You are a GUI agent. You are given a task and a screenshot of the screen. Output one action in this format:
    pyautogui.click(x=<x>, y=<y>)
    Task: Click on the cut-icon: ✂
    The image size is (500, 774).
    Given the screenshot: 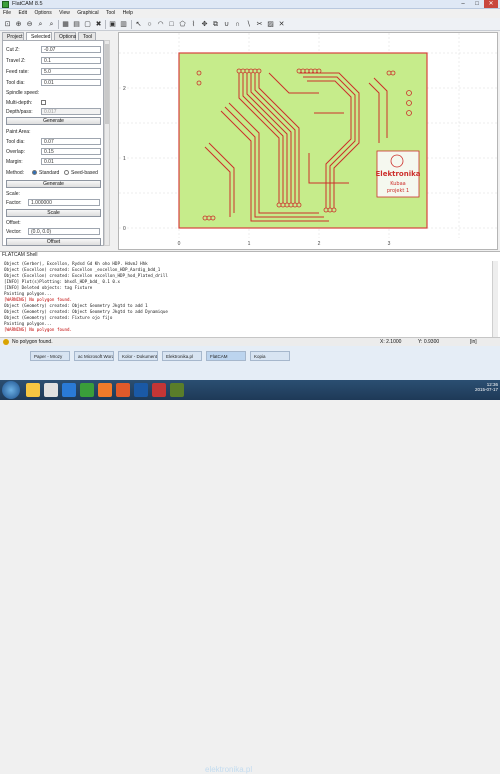 What is the action you would take?
    pyautogui.click(x=259, y=24)
    